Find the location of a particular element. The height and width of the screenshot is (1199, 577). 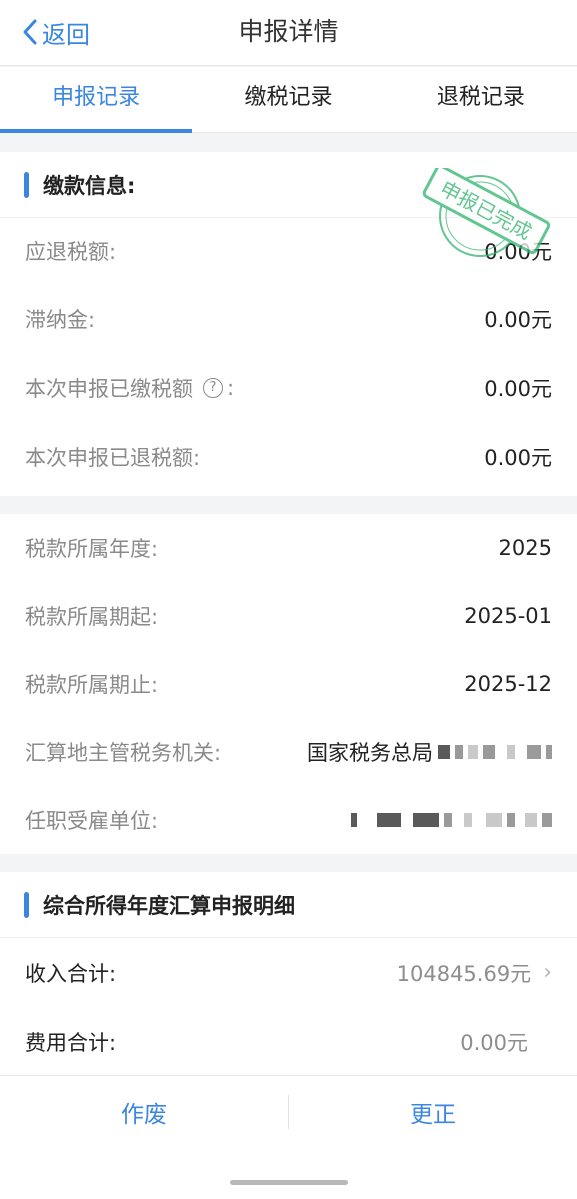

question-circle-icon: ? is located at coordinates (213, 387).